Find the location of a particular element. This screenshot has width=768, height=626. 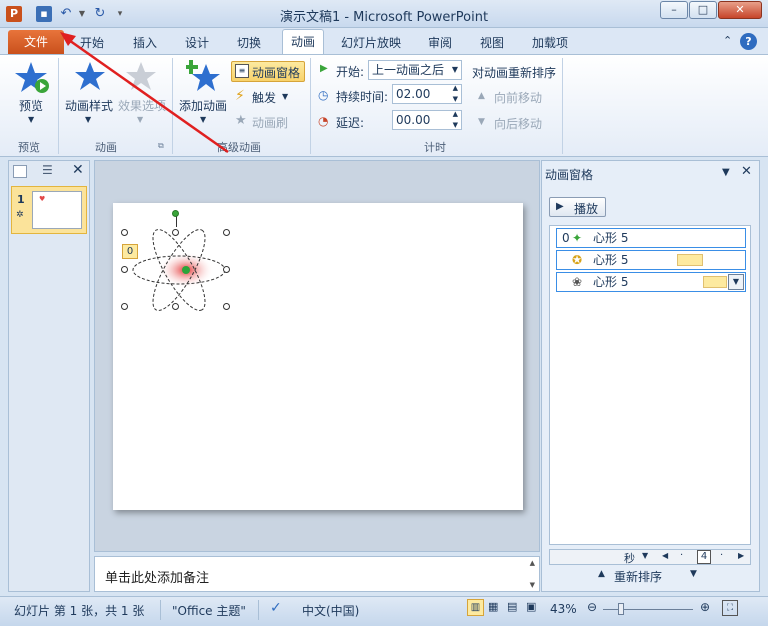

timeline-unit-dropdown-icon: ▼ is located at coordinates (645, 555).